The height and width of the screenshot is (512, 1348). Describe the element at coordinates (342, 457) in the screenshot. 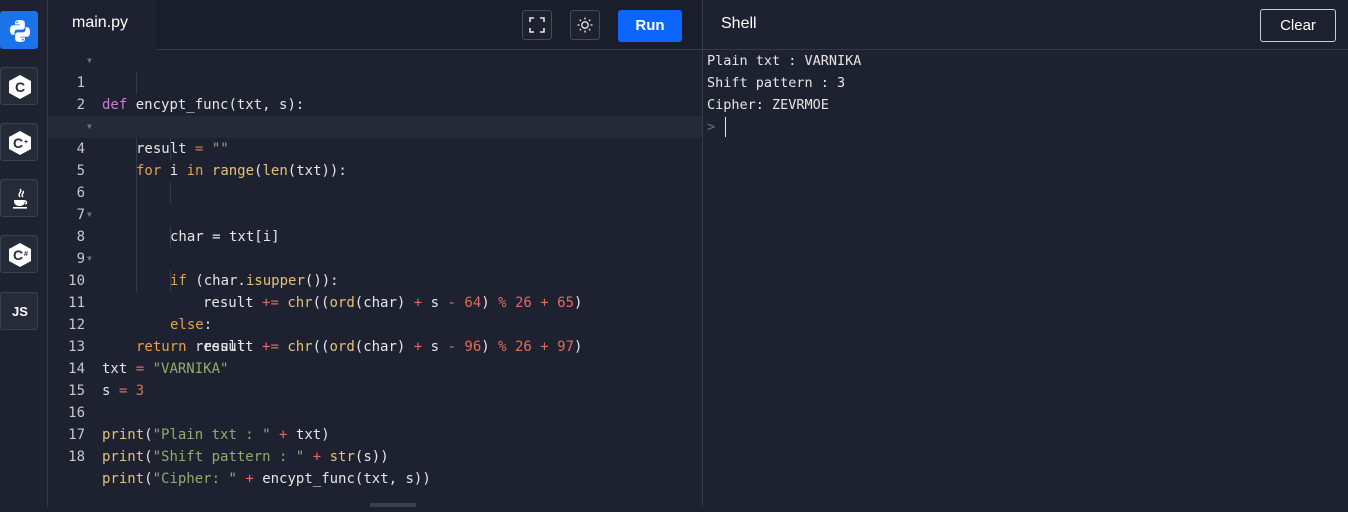

I see `code-token: str` at that location.